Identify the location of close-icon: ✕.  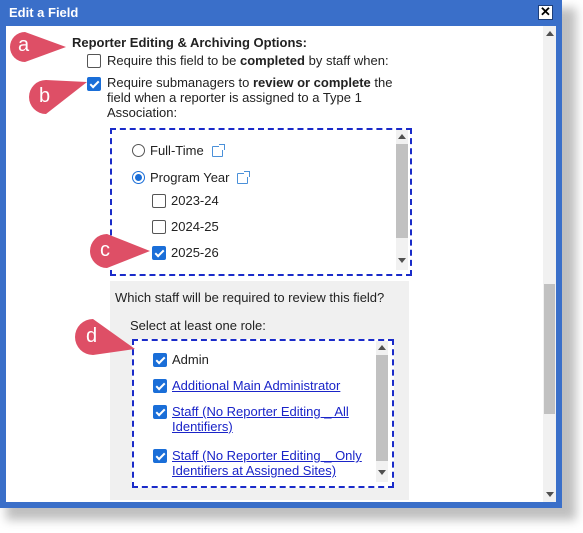
(545, 11).